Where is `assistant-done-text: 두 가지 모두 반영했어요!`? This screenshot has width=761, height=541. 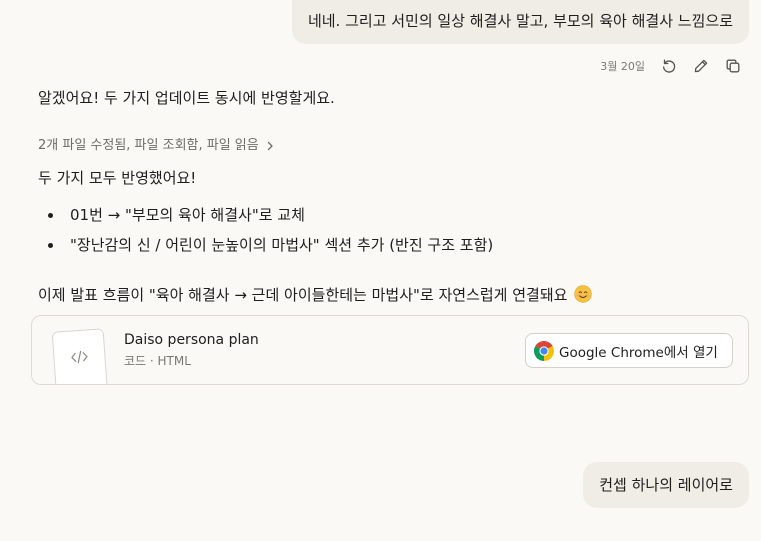
assistant-done-text: 두 가지 모두 반영했어요! is located at coordinates (117, 178).